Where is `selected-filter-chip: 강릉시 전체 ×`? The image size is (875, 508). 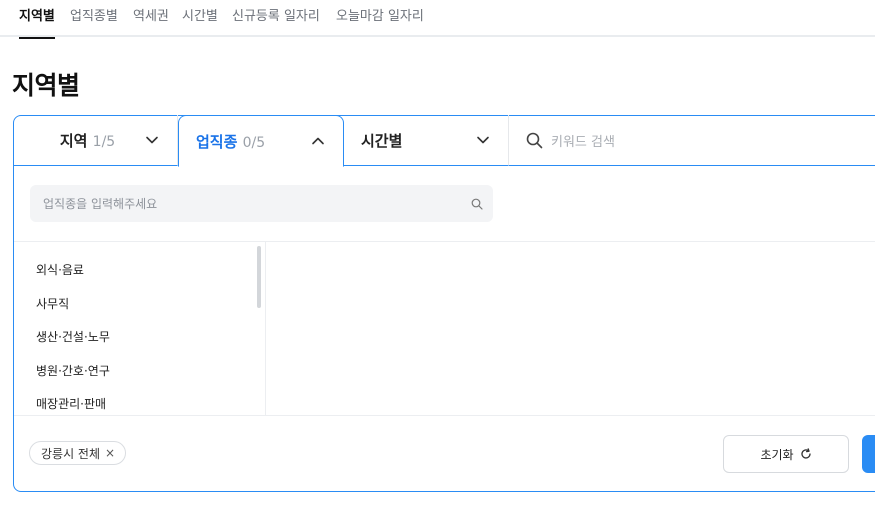 selected-filter-chip: 강릉시 전체 × is located at coordinates (78, 453).